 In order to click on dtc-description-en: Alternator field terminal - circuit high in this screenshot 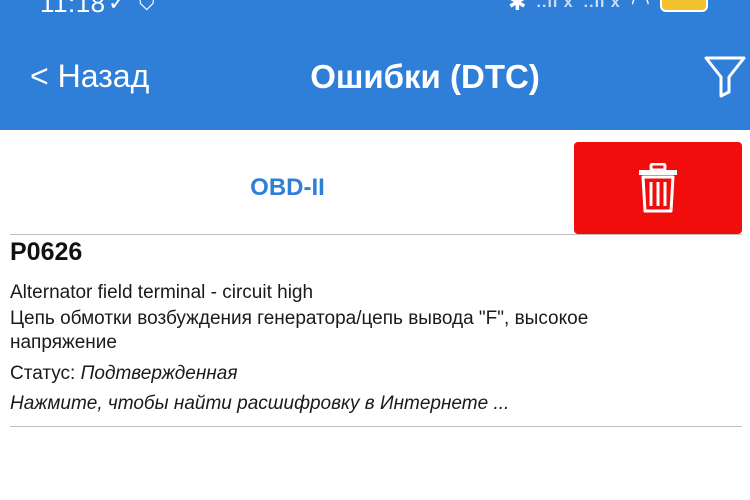, I will do `click(162, 292)`.